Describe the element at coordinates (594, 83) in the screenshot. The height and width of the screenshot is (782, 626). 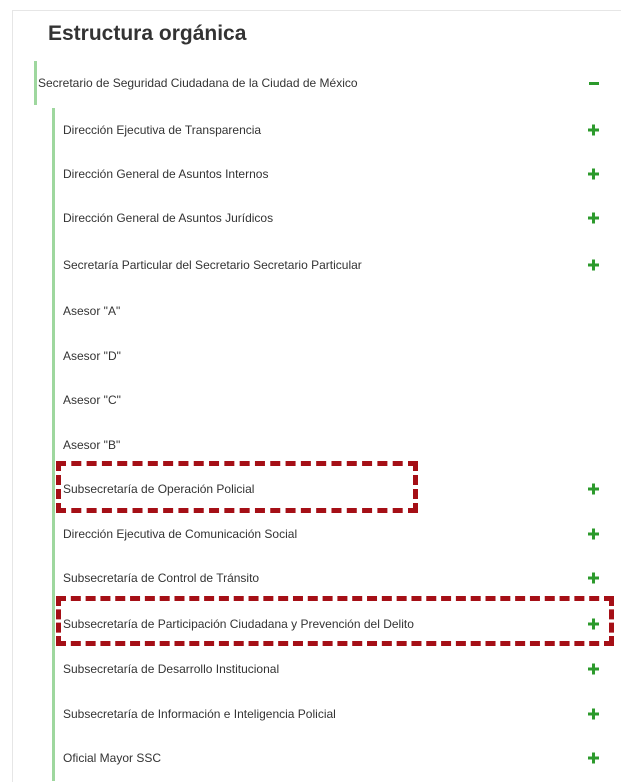
I see `collapse-minus-icon` at that location.